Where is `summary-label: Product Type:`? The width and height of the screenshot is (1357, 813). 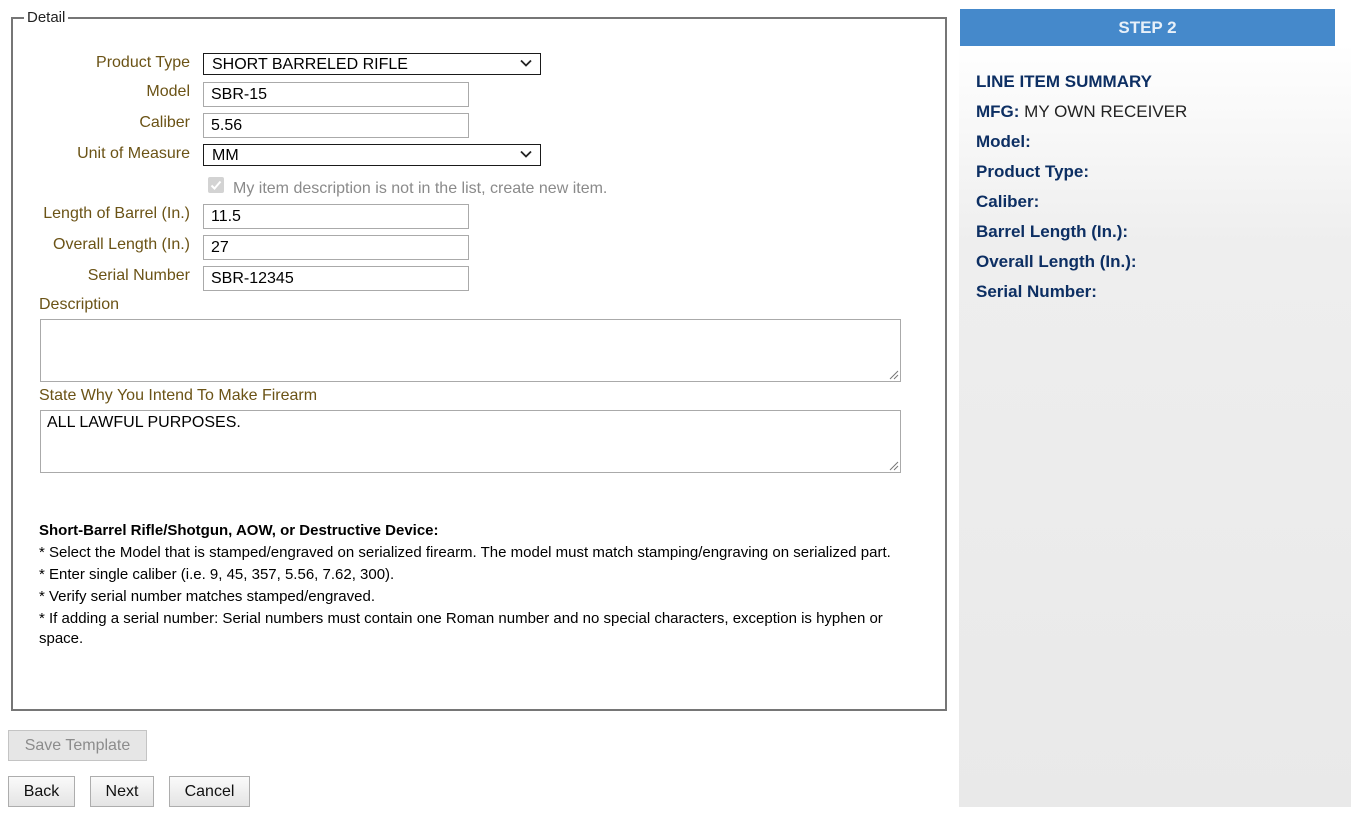
summary-label: Product Type: is located at coordinates (1033, 171).